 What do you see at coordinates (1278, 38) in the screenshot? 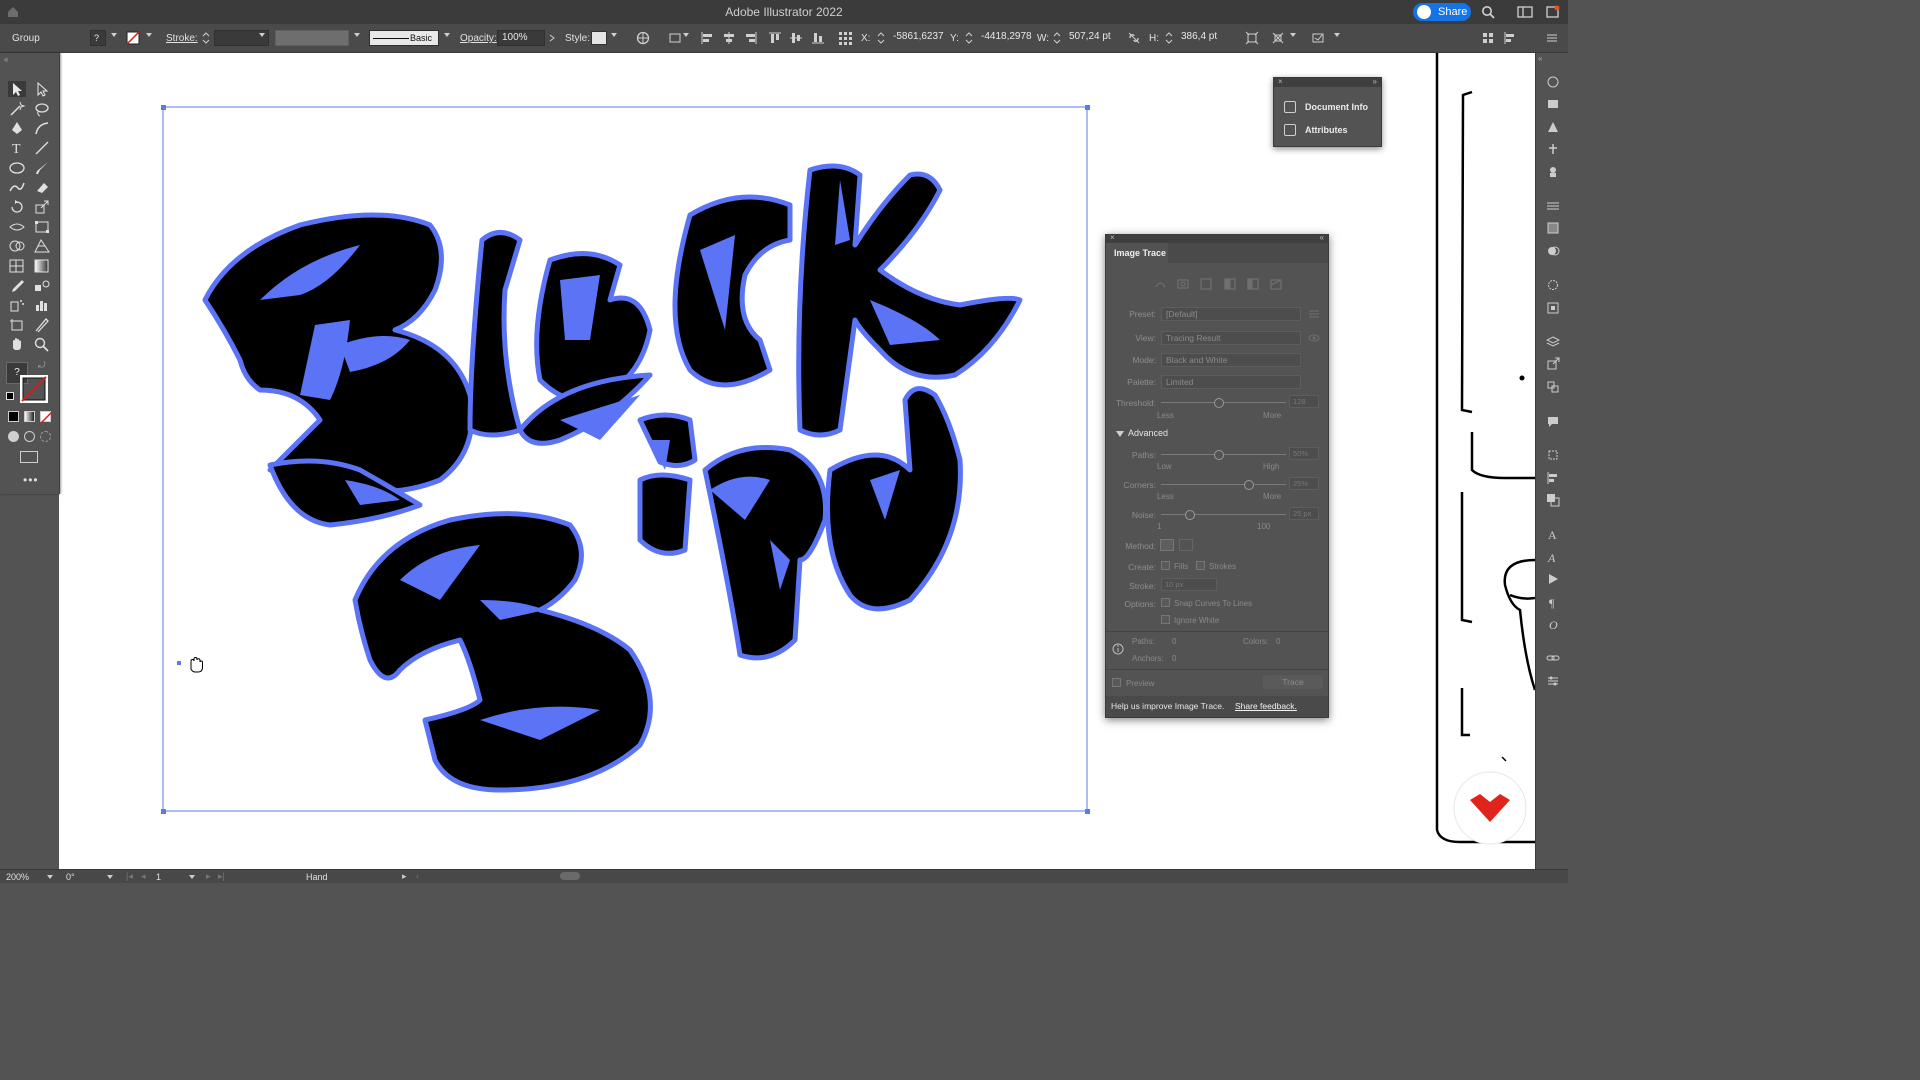
I see `isolate-icon` at bounding box center [1278, 38].